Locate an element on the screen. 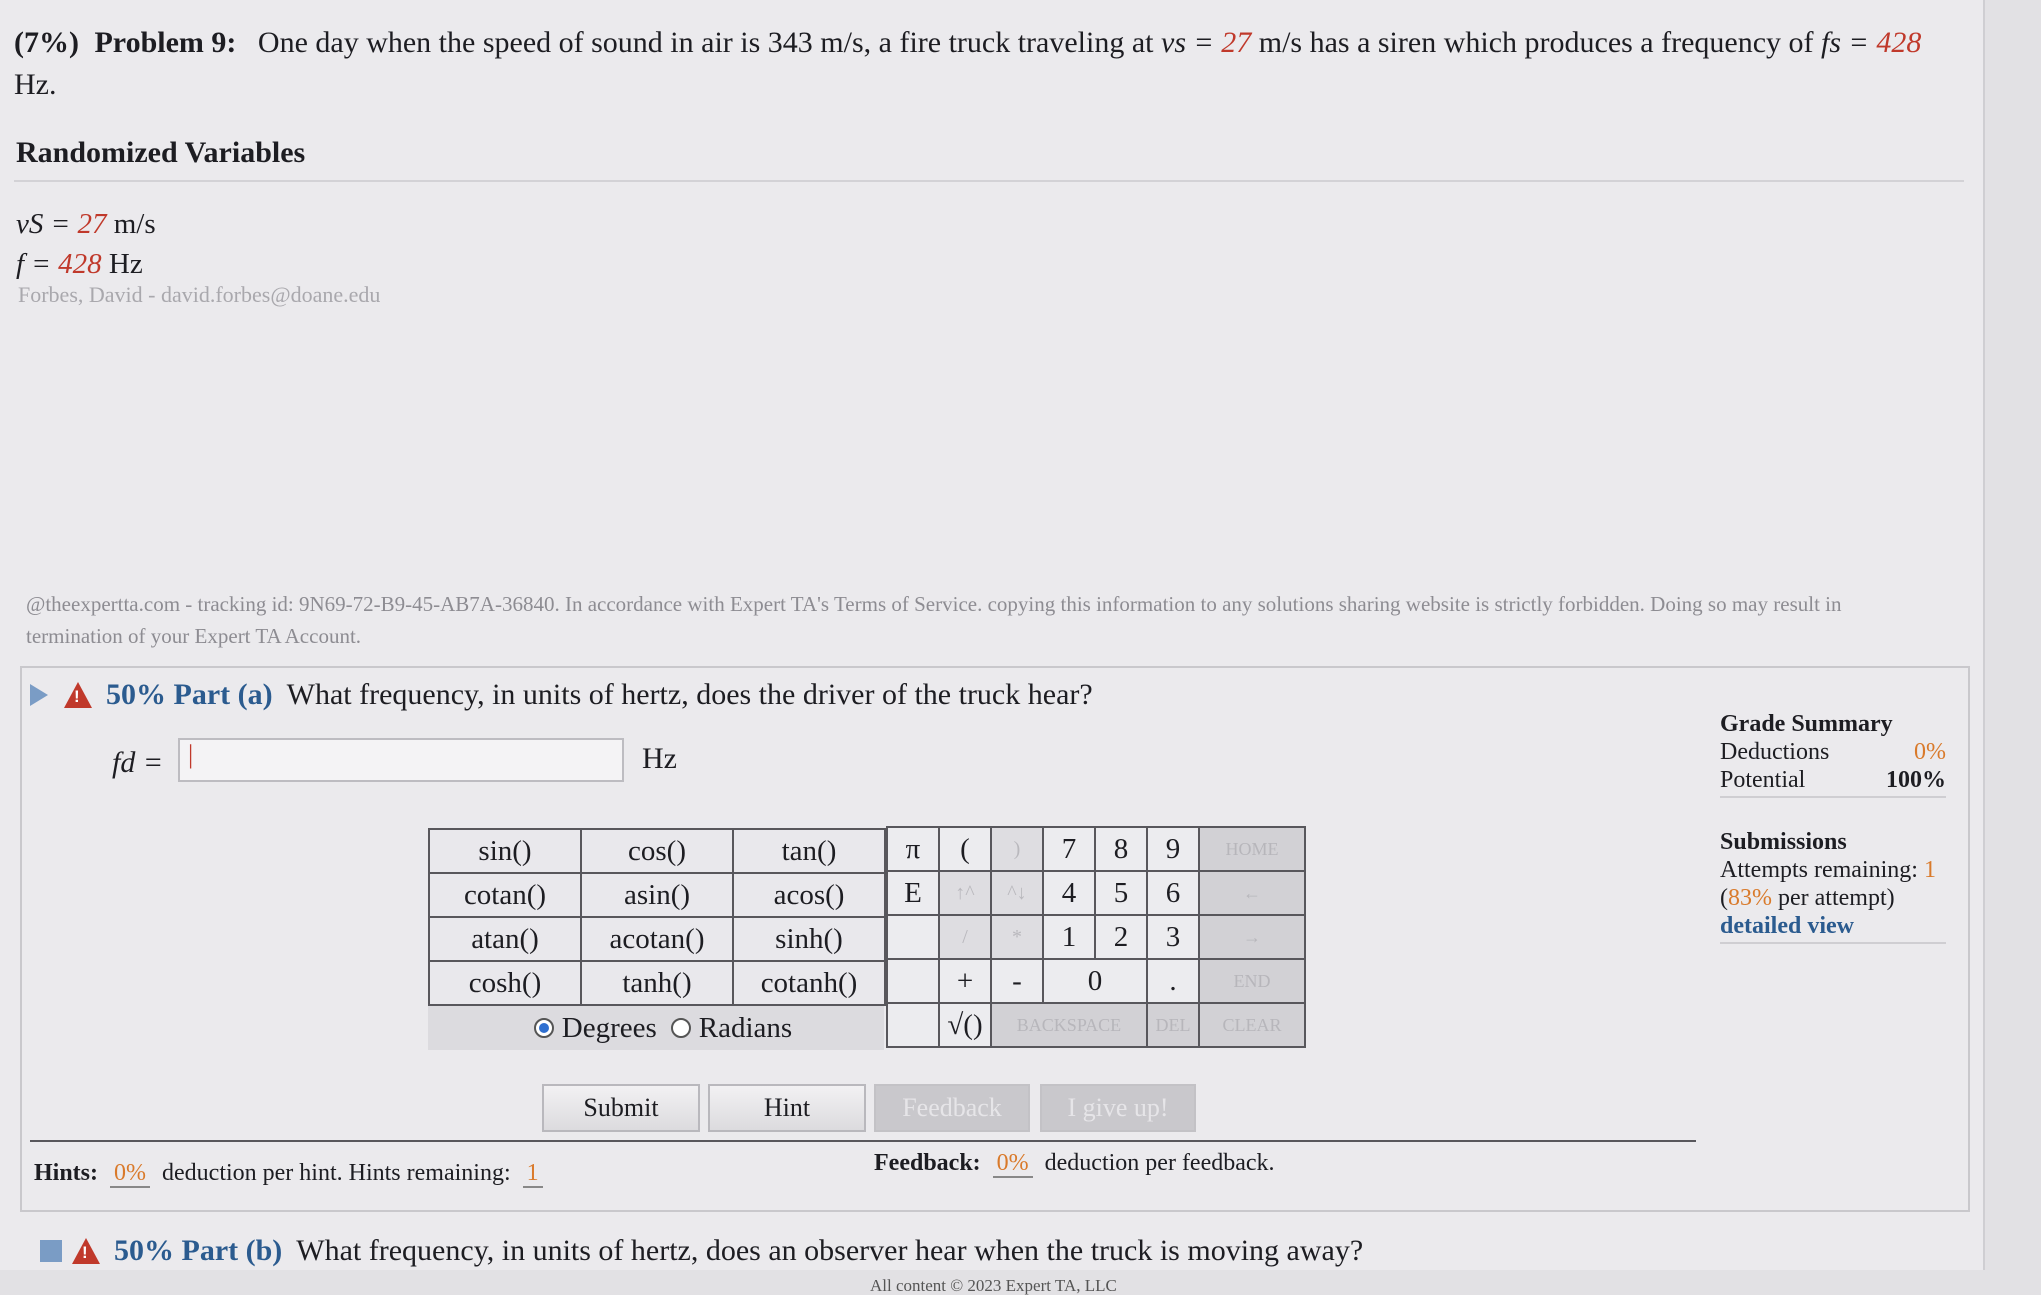 The height and width of the screenshot is (1295, 2041). deductions-row: Deductions 0% is located at coordinates (1833, 752).